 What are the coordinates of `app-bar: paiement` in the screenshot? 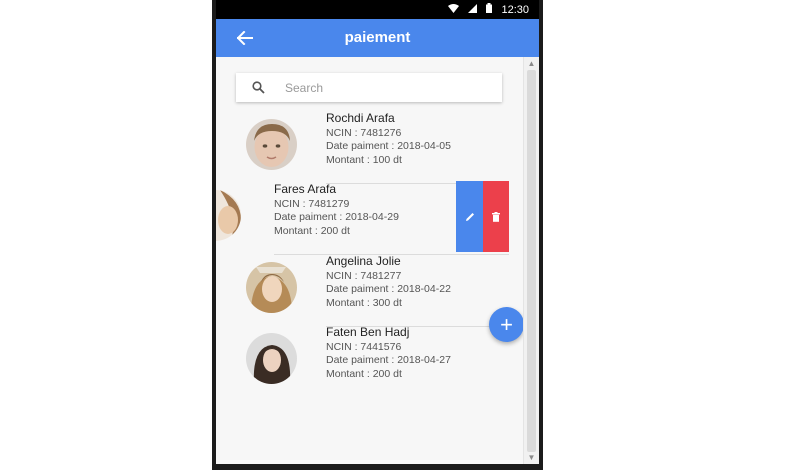 It's located at (377, 38).